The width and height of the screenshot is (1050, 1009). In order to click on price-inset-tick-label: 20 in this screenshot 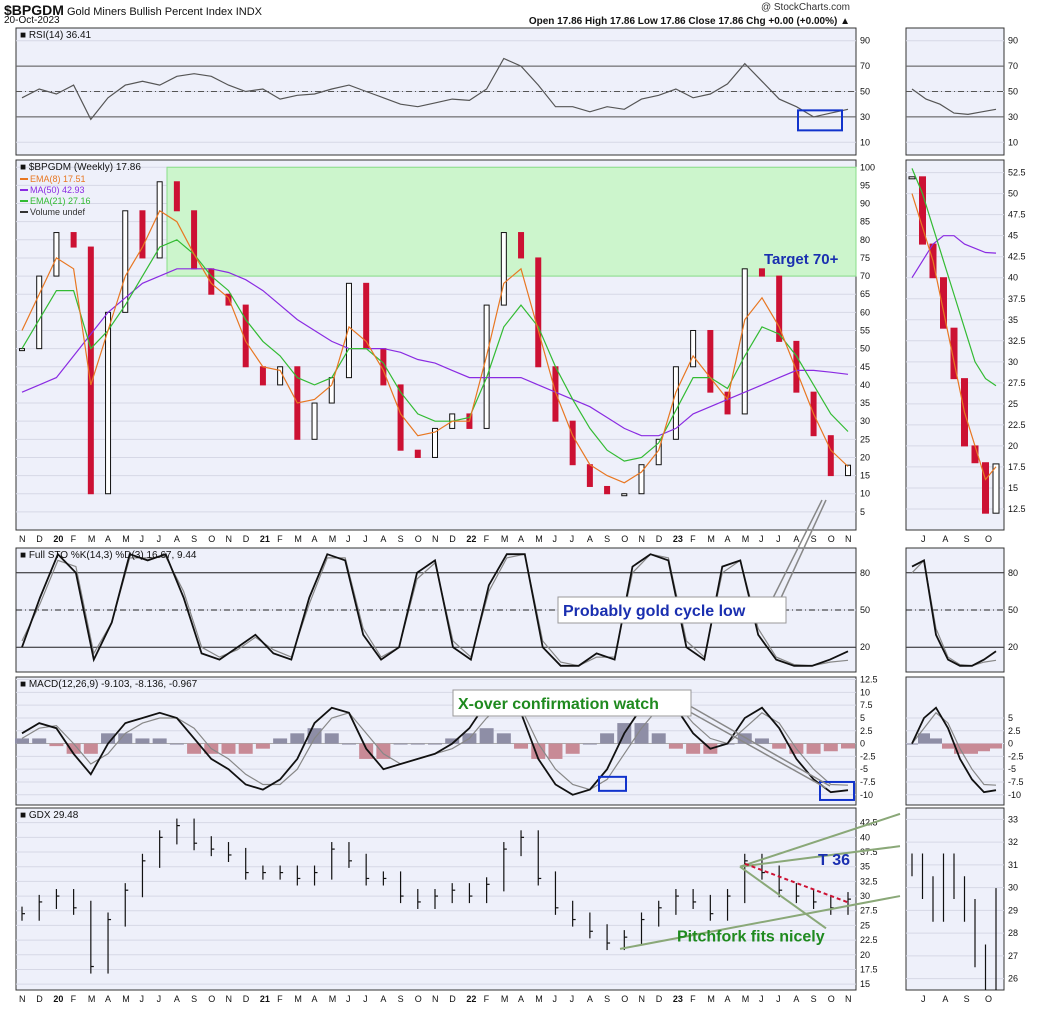, I will do `click(1013, 446)`.